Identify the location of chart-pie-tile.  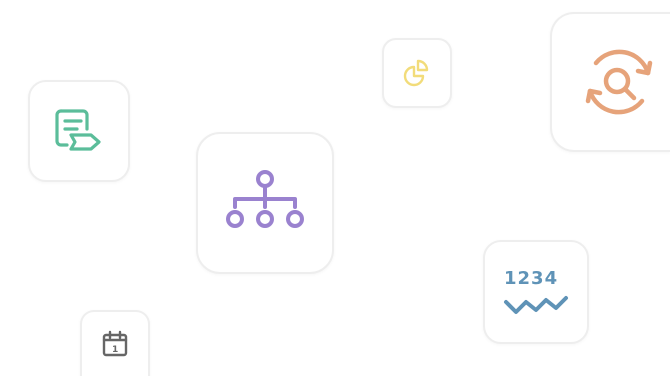
(417, 73).